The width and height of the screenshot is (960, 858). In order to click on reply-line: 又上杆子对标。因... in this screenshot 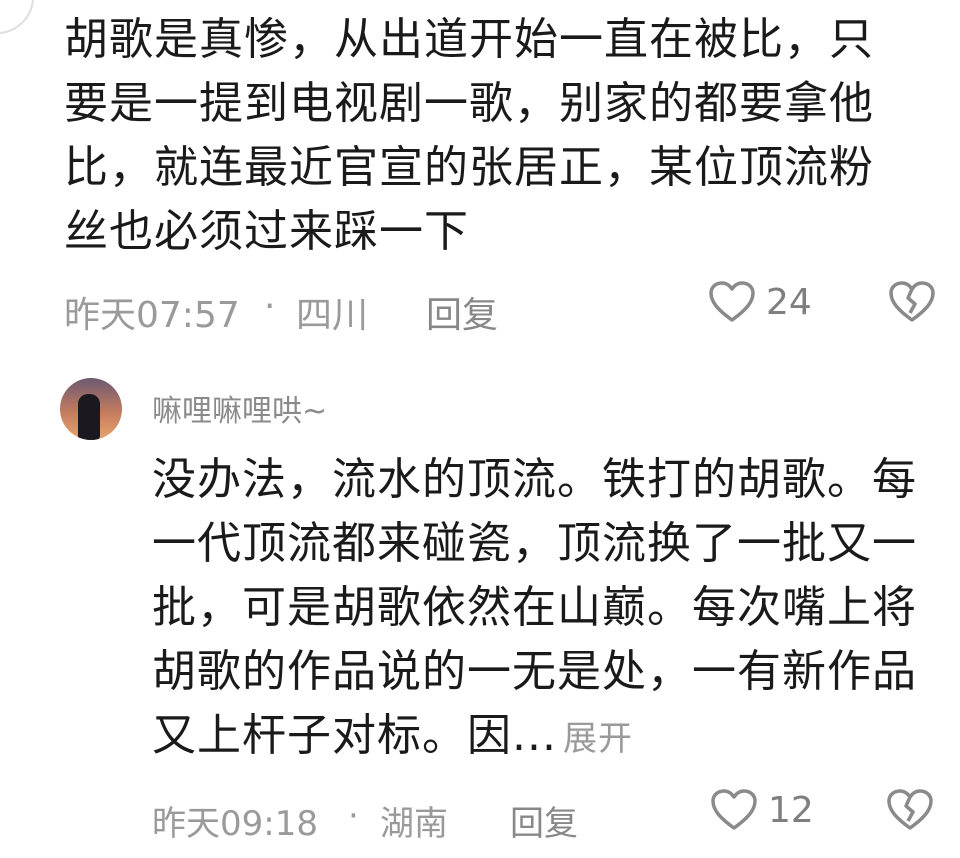, I will do `click(354, 735)`.